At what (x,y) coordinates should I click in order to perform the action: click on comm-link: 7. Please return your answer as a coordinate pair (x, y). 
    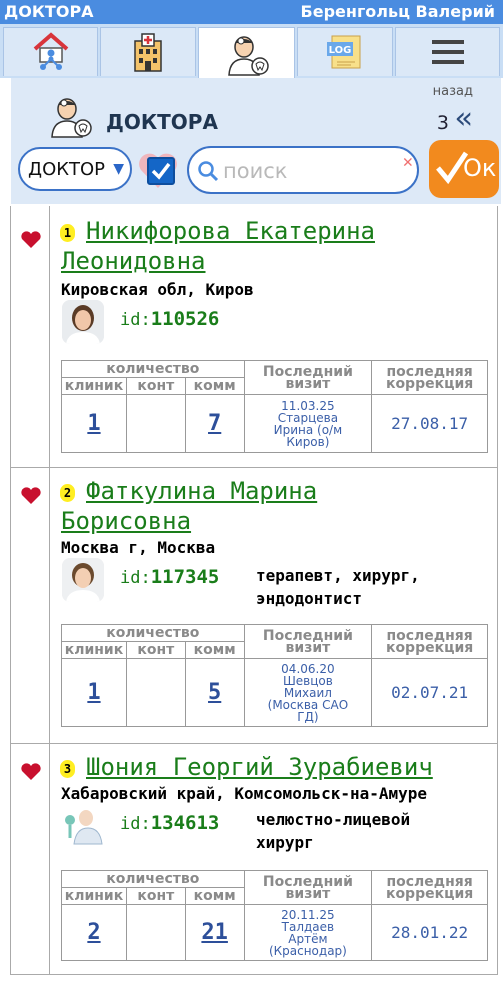
    Looking at the image, I should click on (214, 423).